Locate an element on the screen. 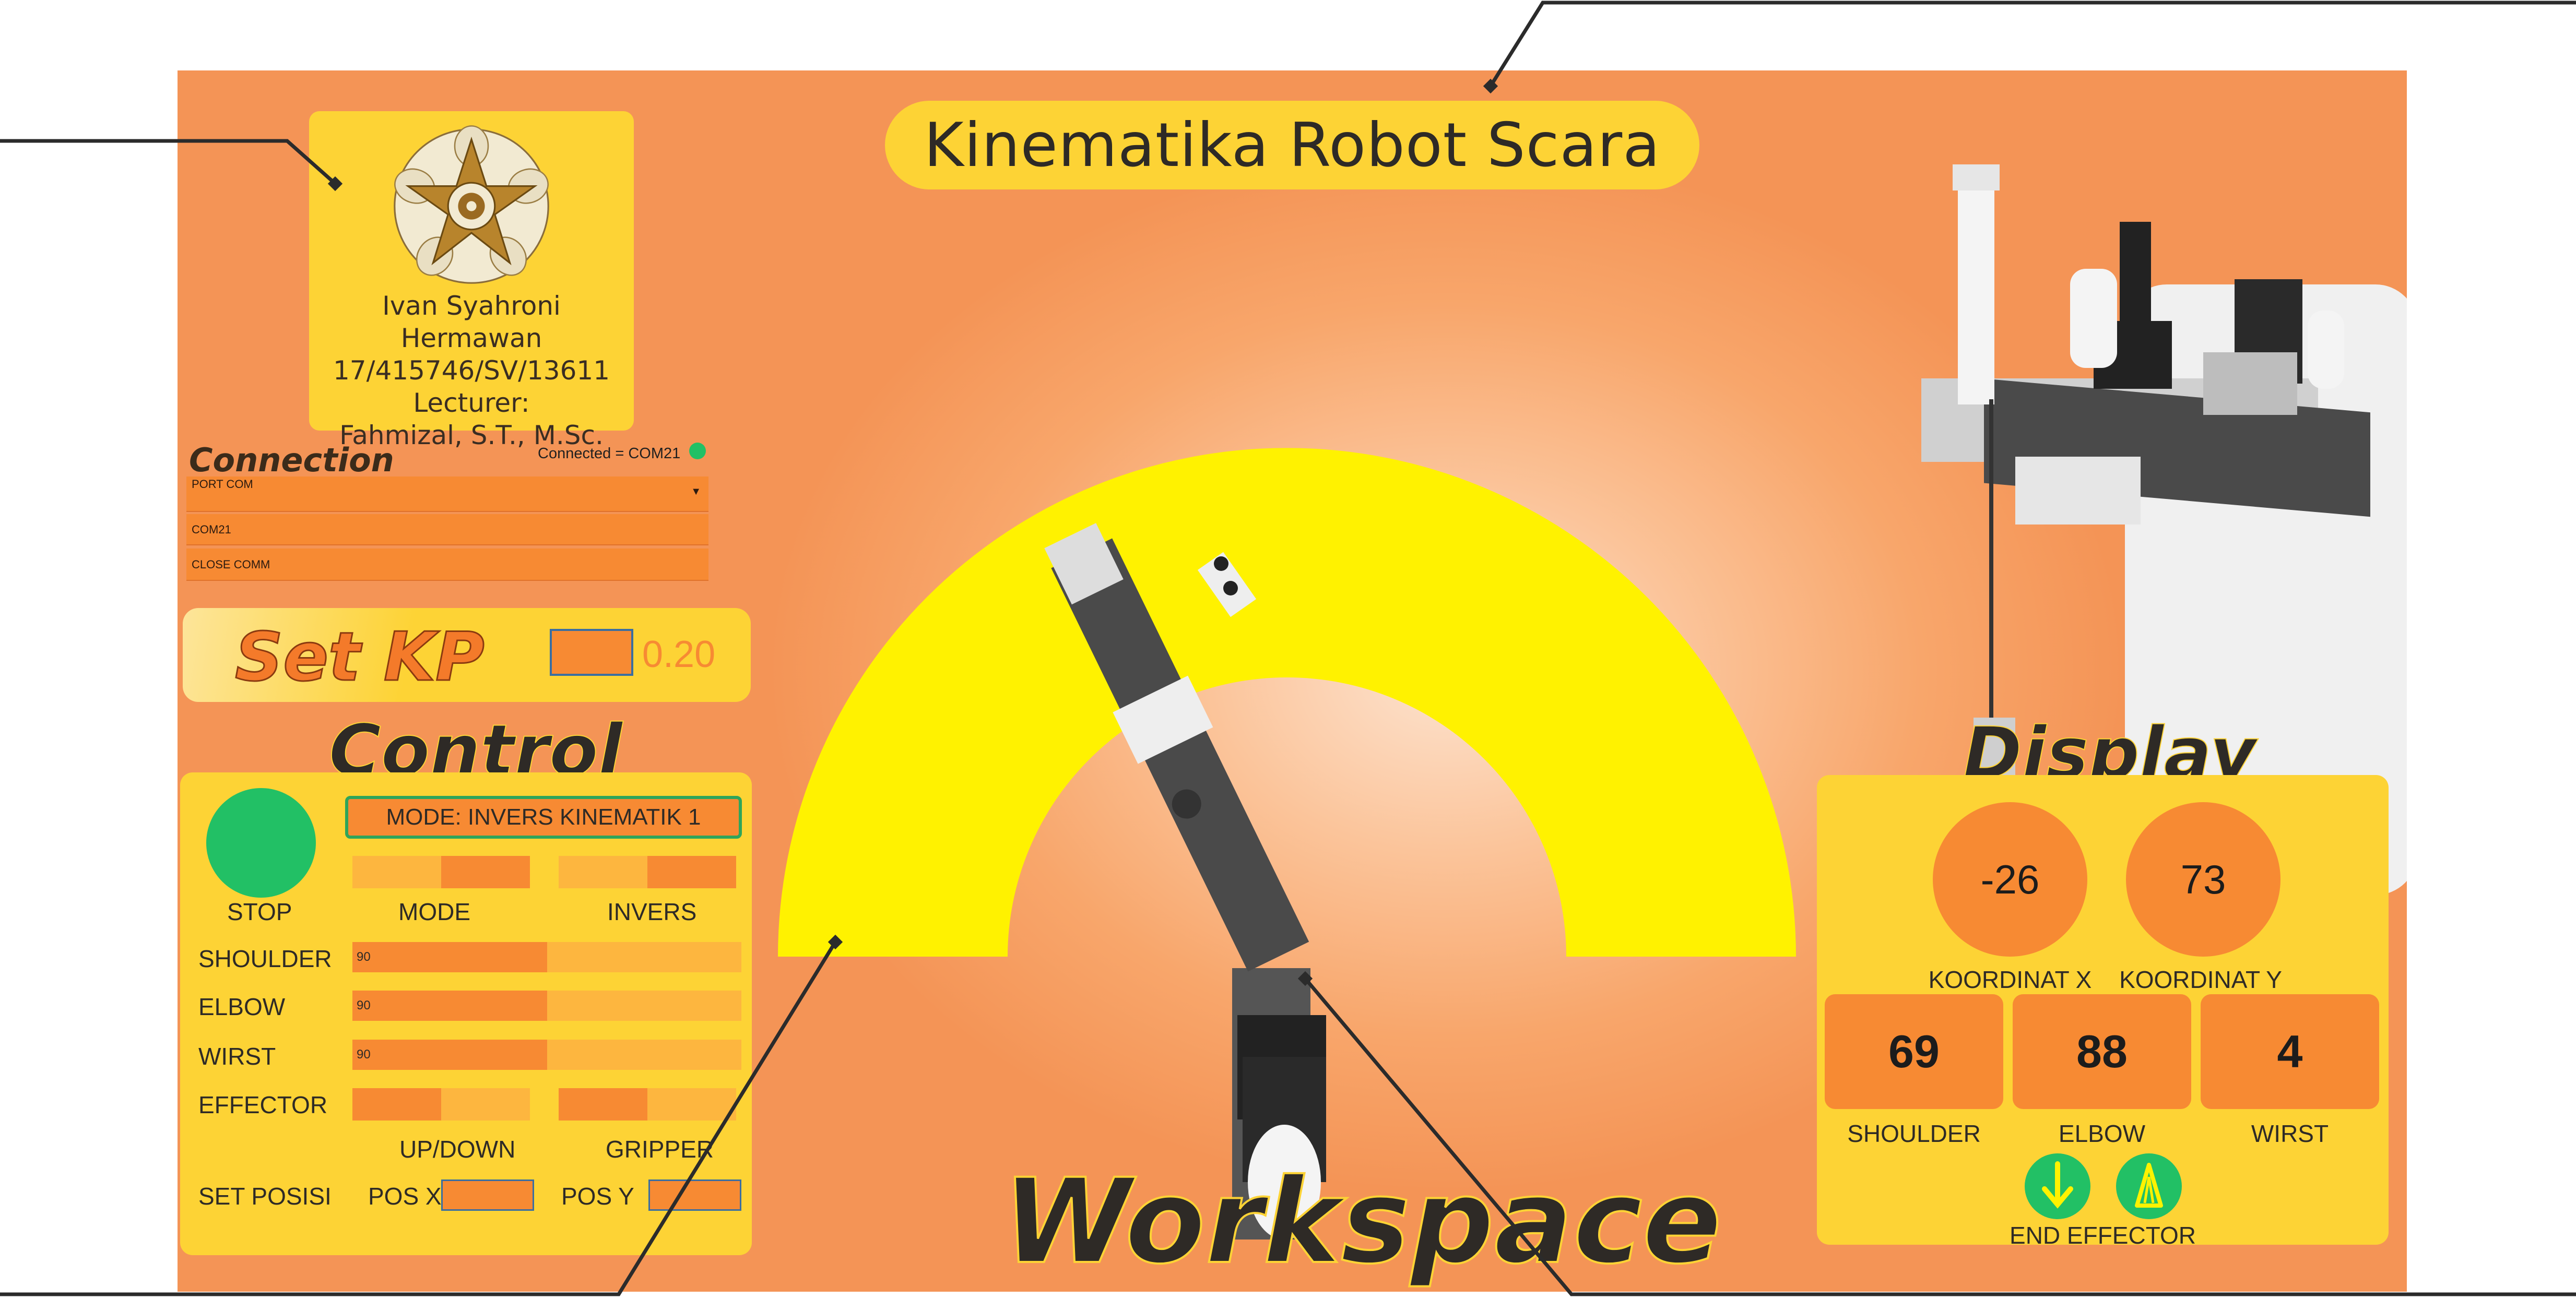 The height and width of the screenshot is (1299, 2576). koordinat-x-value: -26 is located at coordinates (2010, 879).